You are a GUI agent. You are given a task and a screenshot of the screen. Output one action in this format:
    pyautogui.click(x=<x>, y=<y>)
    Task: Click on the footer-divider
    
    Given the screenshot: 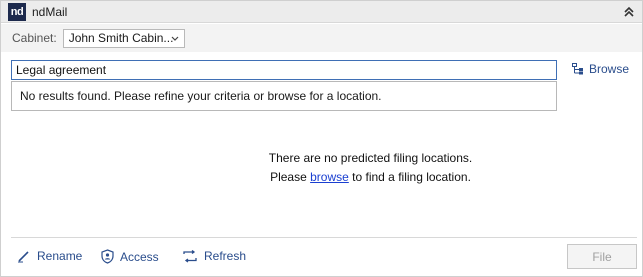 What is the action you would take?
    pyautogui.click(x=324, y=237)
    